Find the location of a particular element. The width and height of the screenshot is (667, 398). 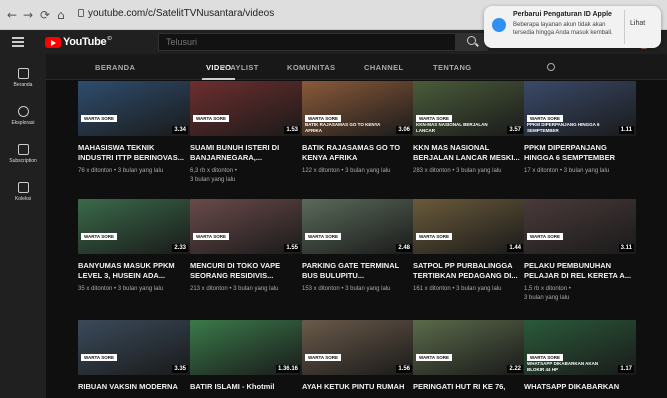

video-thumbnail: WARTA SORE 3.11 is located at coordinates (580, 226).